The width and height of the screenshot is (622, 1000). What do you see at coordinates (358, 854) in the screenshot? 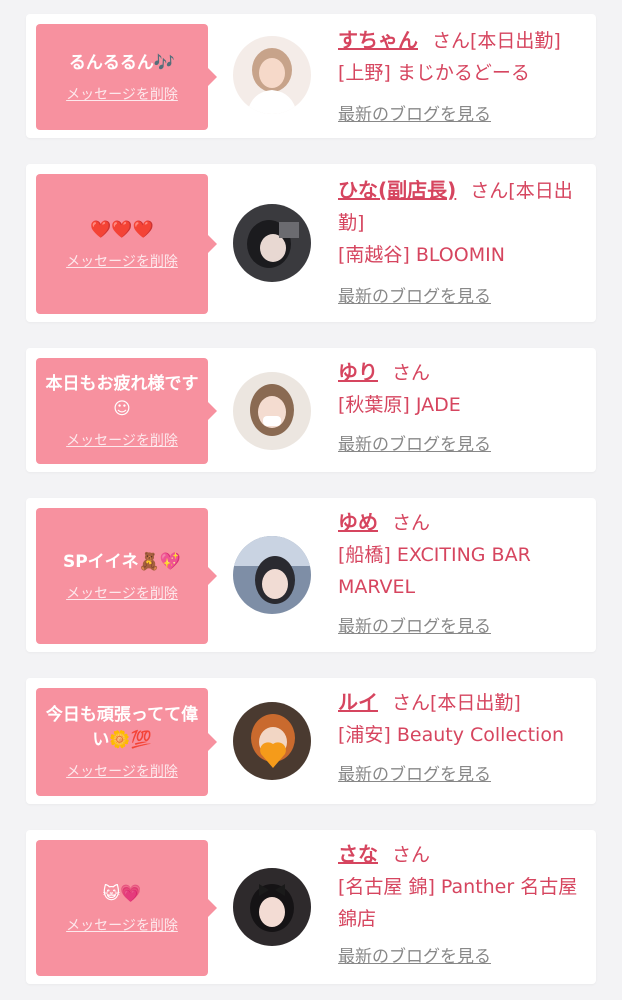
I see `user-name-link: さな` at bounding box center [358, 854].